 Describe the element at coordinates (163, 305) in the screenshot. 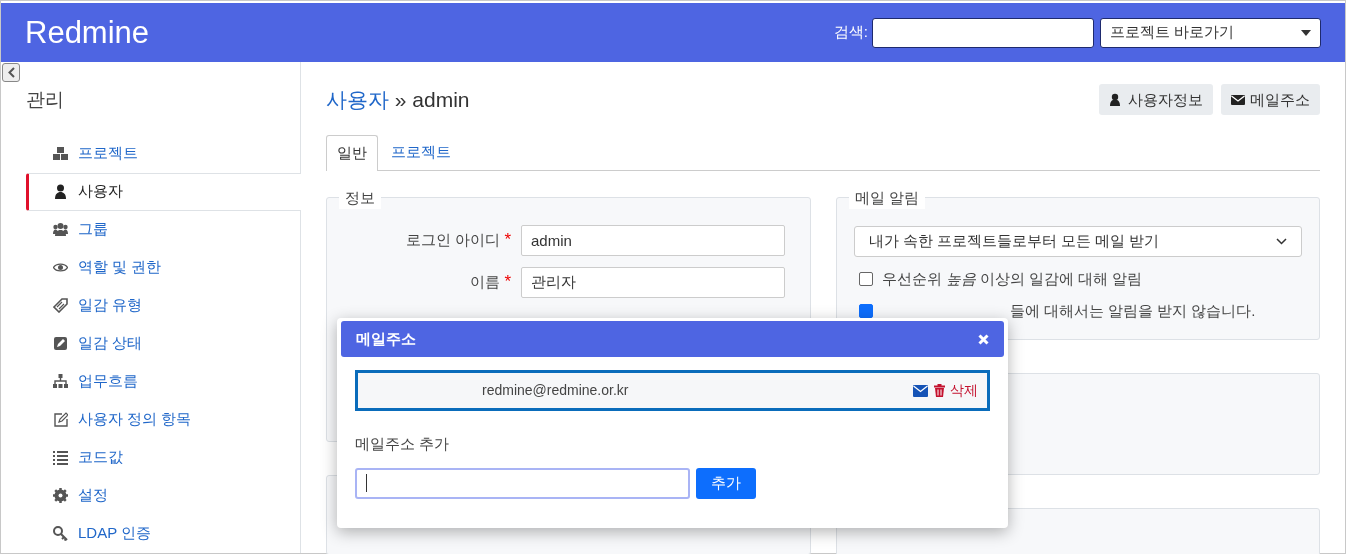

I see `sidebar-item: 일감 유형` at that location.